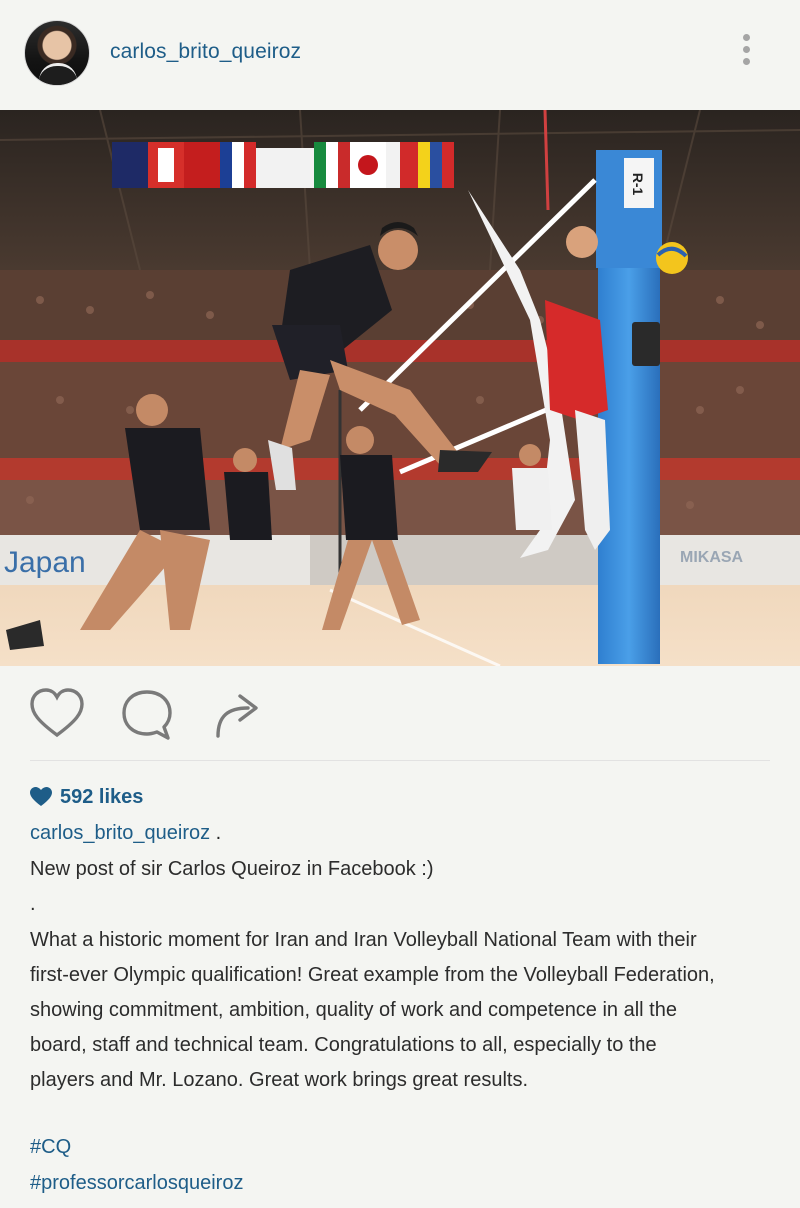  Describe the element at coordinates (147, 715) in the screenshot. I see `comment-icon` at that location.